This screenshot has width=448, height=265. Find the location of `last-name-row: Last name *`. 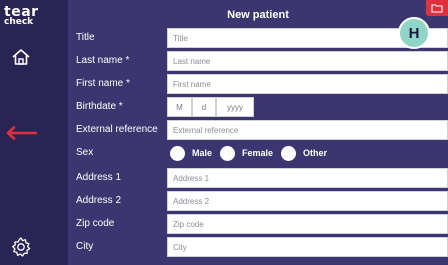

last-name-row: Last name * is located at coordinates (258, 61).